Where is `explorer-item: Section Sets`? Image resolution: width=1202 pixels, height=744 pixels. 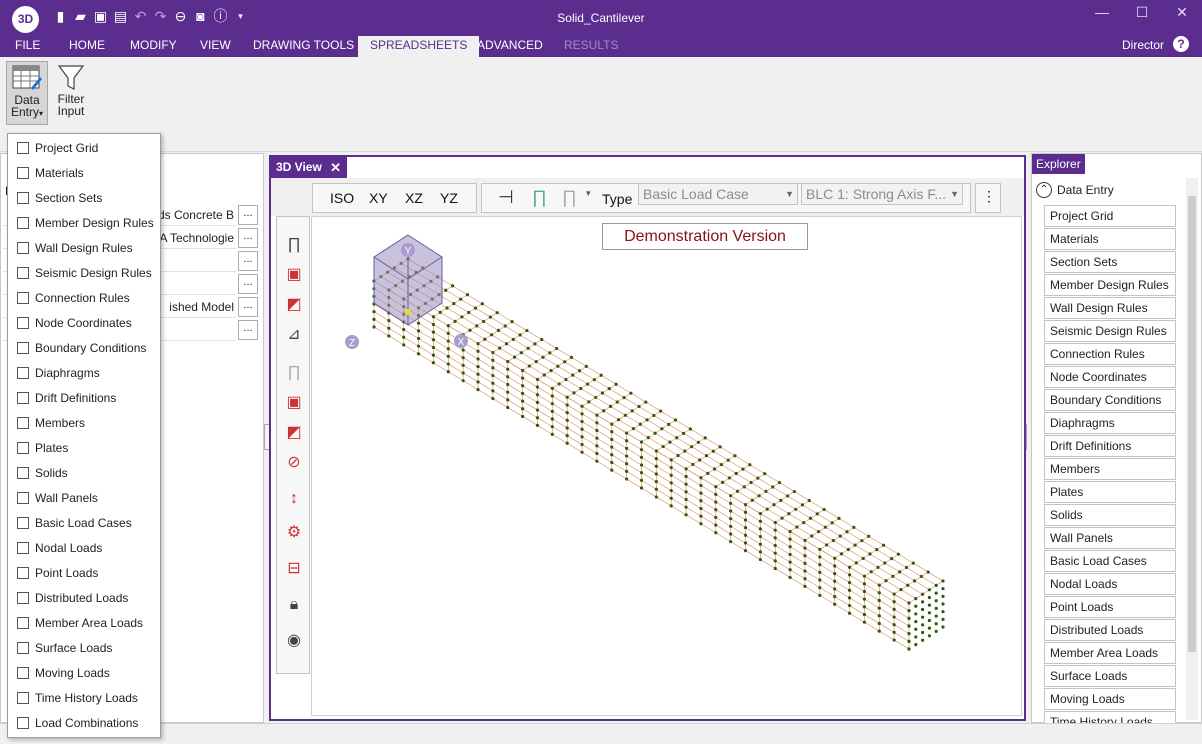
explorer-item: Section Sets is located at coordinates (1110, 262).